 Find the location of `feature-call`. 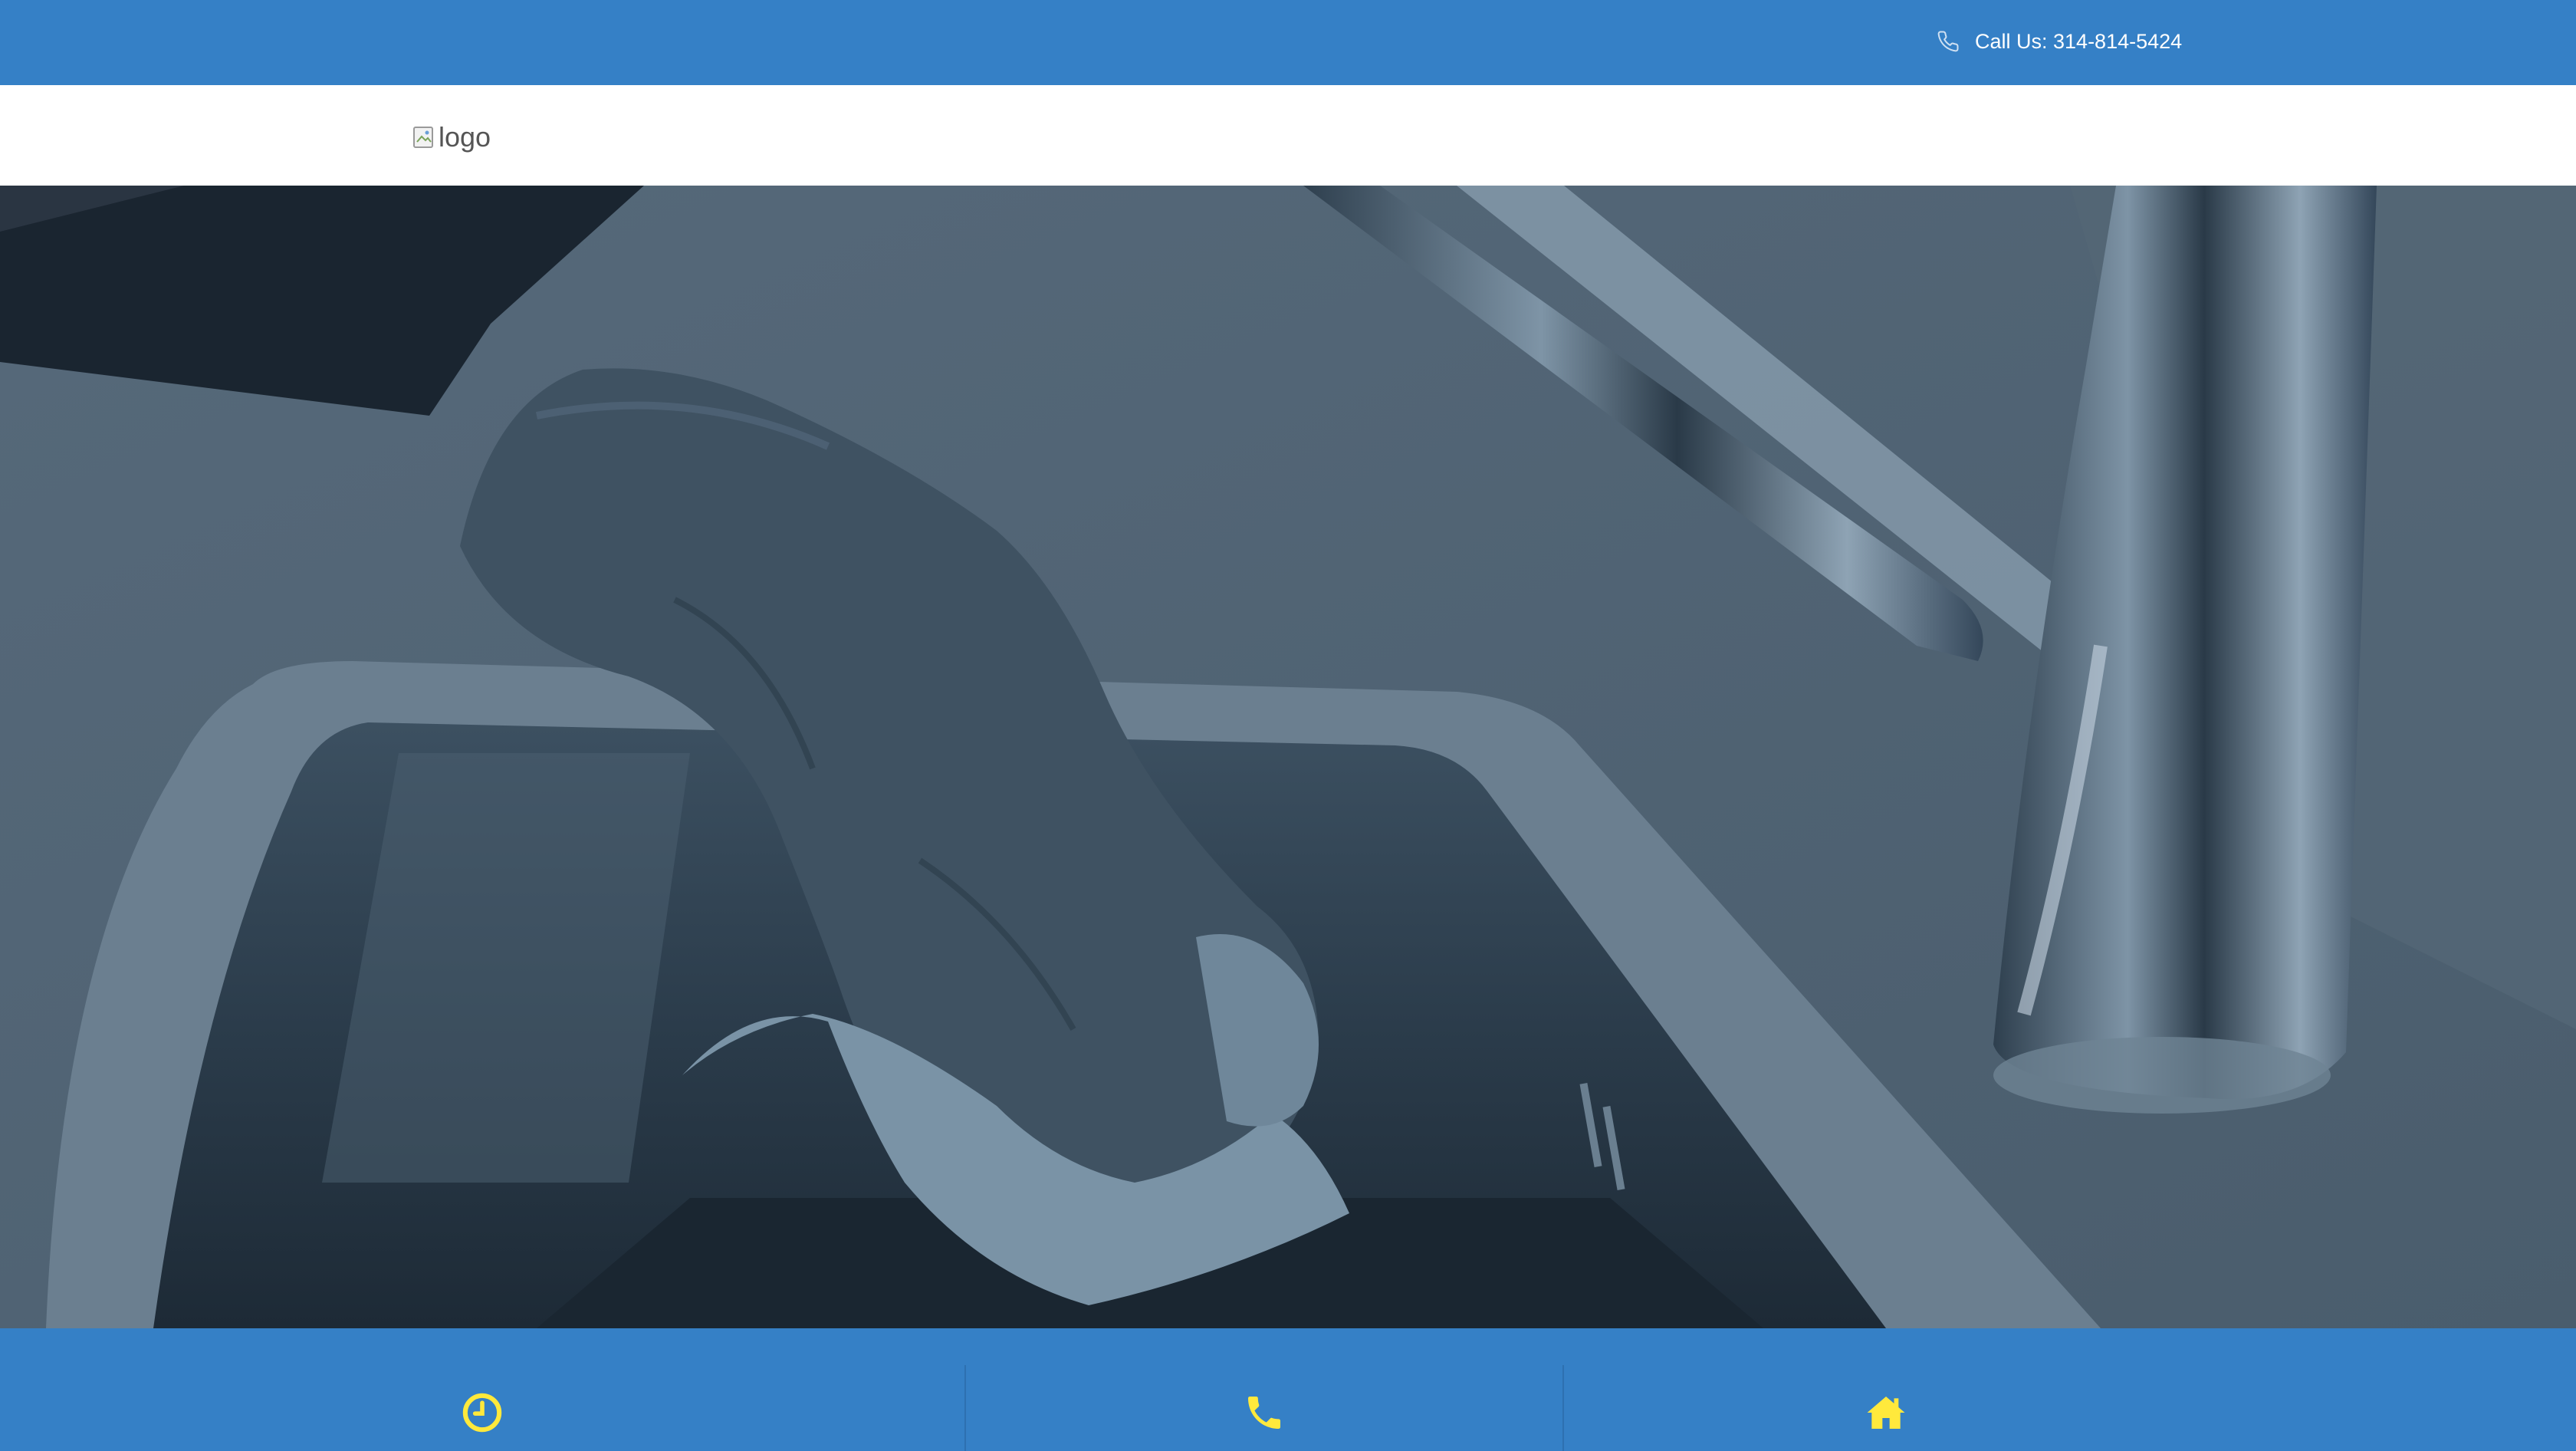

feature-call is located at coordinates (1264, 1409).